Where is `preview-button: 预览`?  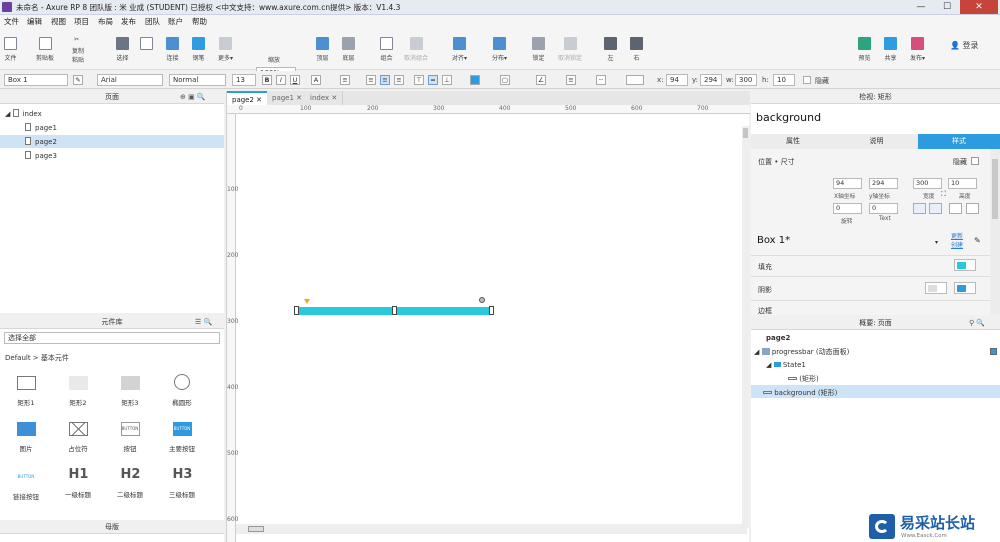 preview-button: 预览 is located at coordinates (864, 49).